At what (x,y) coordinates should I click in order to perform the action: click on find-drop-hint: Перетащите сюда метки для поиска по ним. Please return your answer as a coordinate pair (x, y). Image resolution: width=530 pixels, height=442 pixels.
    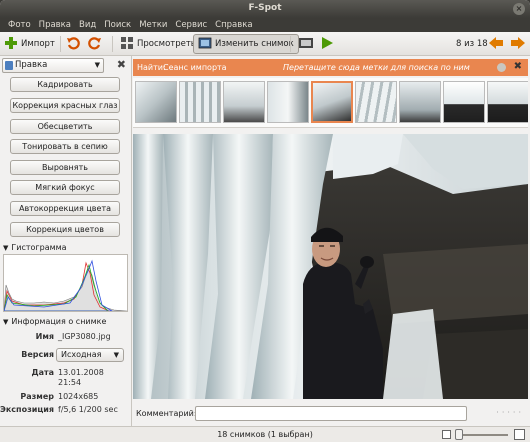
    Looking at the image, I should click on (376, 67).